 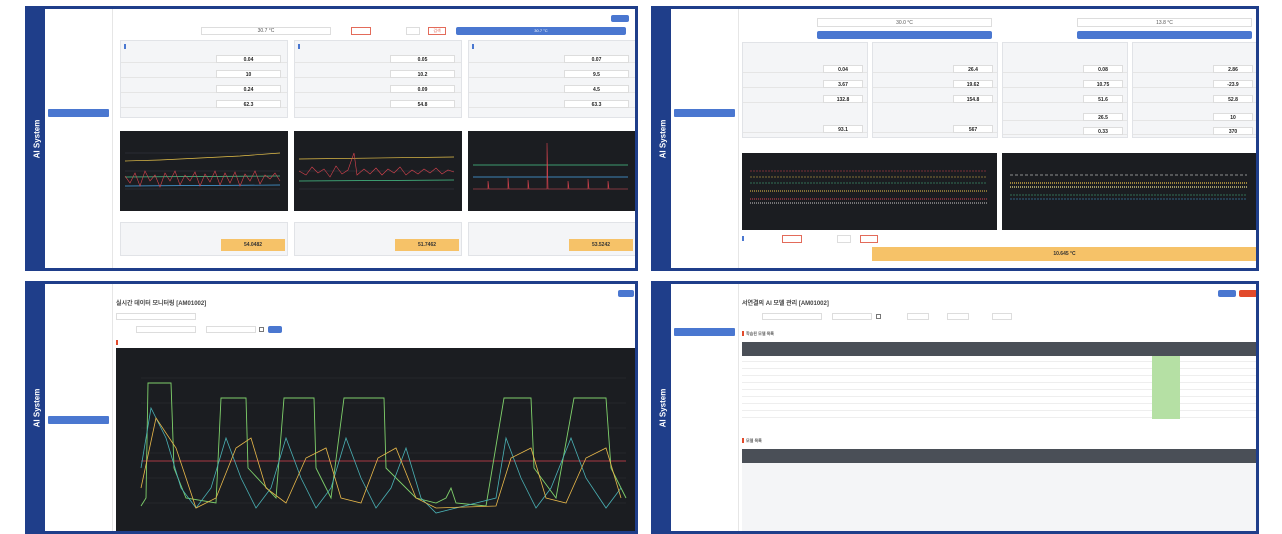 What do you see at coordinates (437, 31) in the screenshot?
I see `search-button: 검색` at bounding box center [437, 31].